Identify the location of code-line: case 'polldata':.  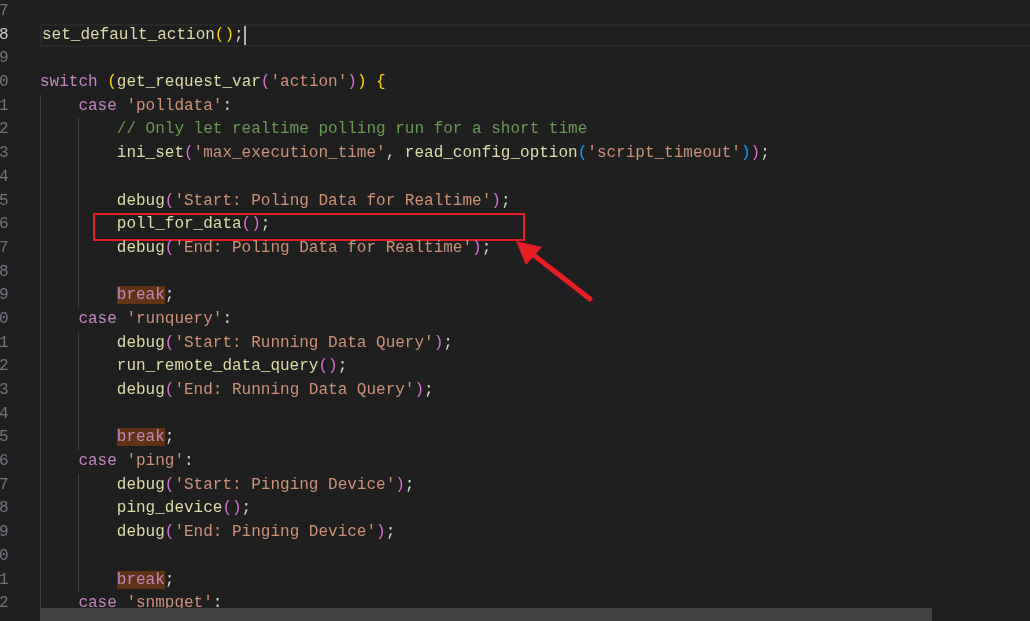
(155, 106).